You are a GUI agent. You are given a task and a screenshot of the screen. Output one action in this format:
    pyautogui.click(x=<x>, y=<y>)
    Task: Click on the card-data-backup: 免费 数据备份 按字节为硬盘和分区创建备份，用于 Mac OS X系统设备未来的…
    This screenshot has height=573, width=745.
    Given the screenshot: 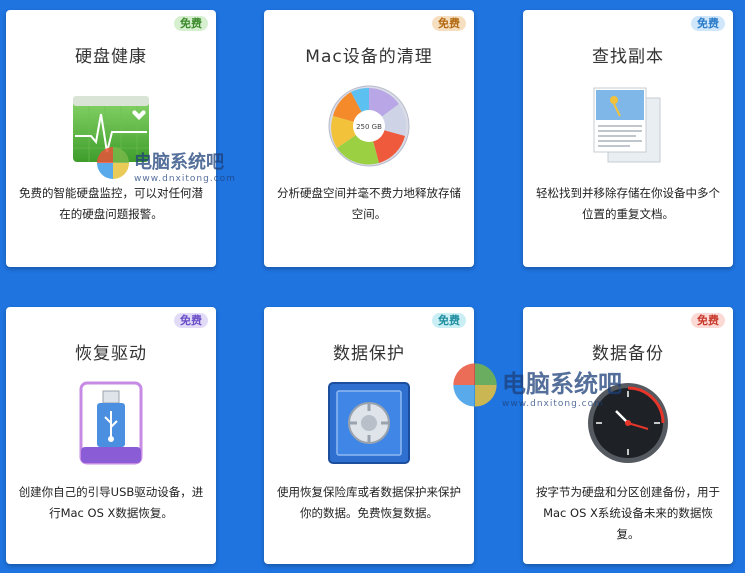 What is the action you would take?
    pyautogui.click(x=628, y=435)
    